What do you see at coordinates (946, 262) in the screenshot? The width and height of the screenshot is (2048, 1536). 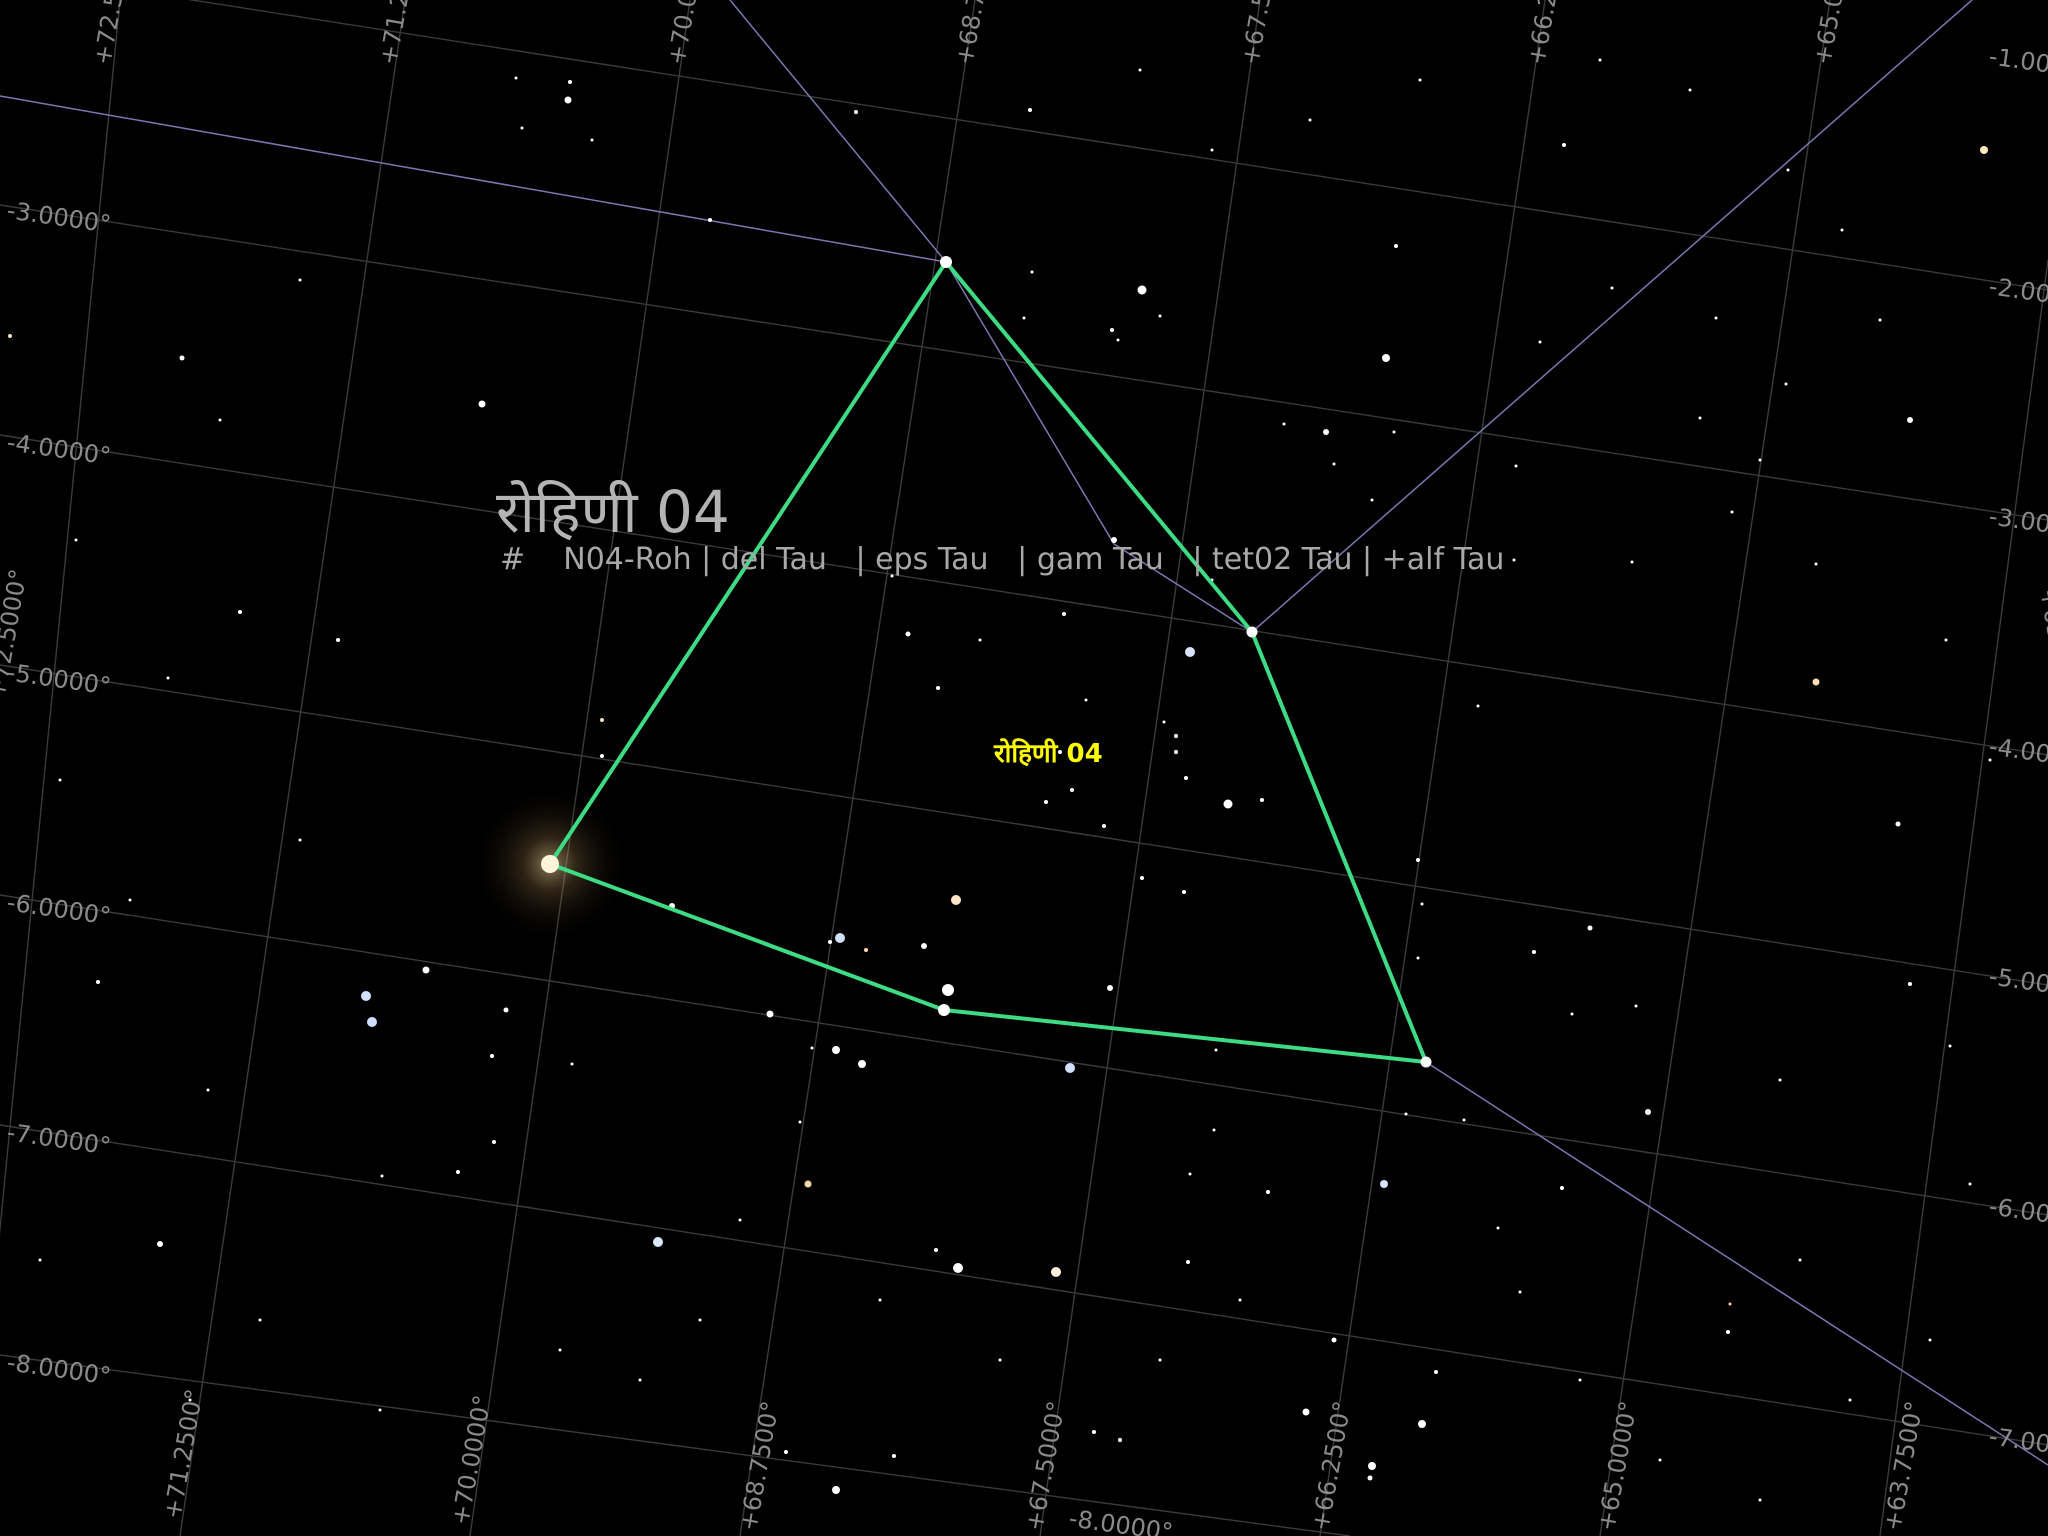 I see `star-gam-tau` at bounding box center [946, 262].